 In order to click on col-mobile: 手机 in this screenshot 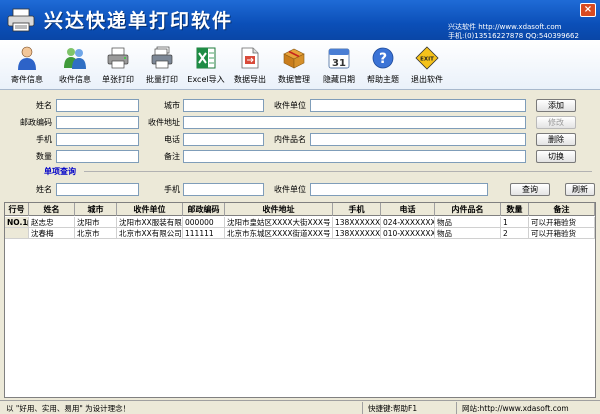, I will do `click(357, 209)`.